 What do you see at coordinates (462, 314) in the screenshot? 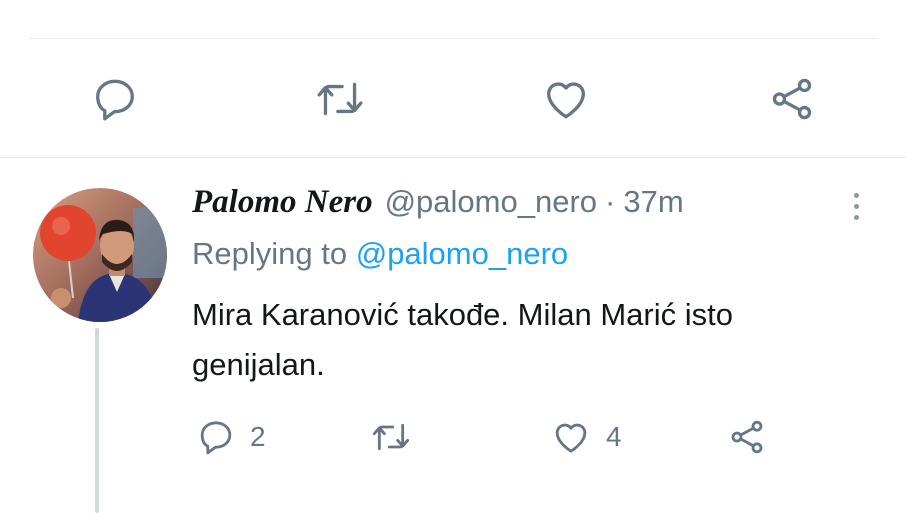
I see `tweet-text-line: Mira Karanović takođe. Milan Marić isto` at bounding box center [462, 314].